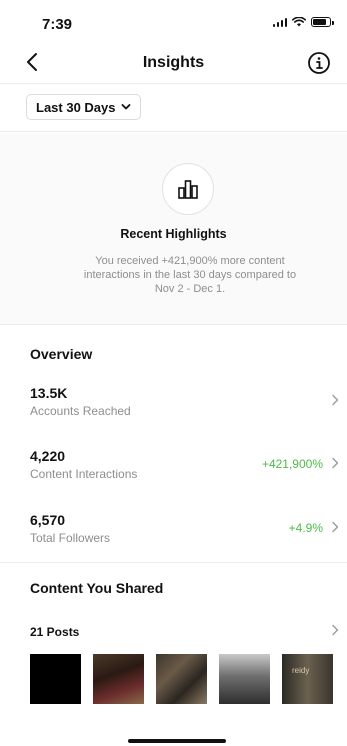 The image size is (347, 746). I want to click on metric-change: +4.9%, so click(305, 528).